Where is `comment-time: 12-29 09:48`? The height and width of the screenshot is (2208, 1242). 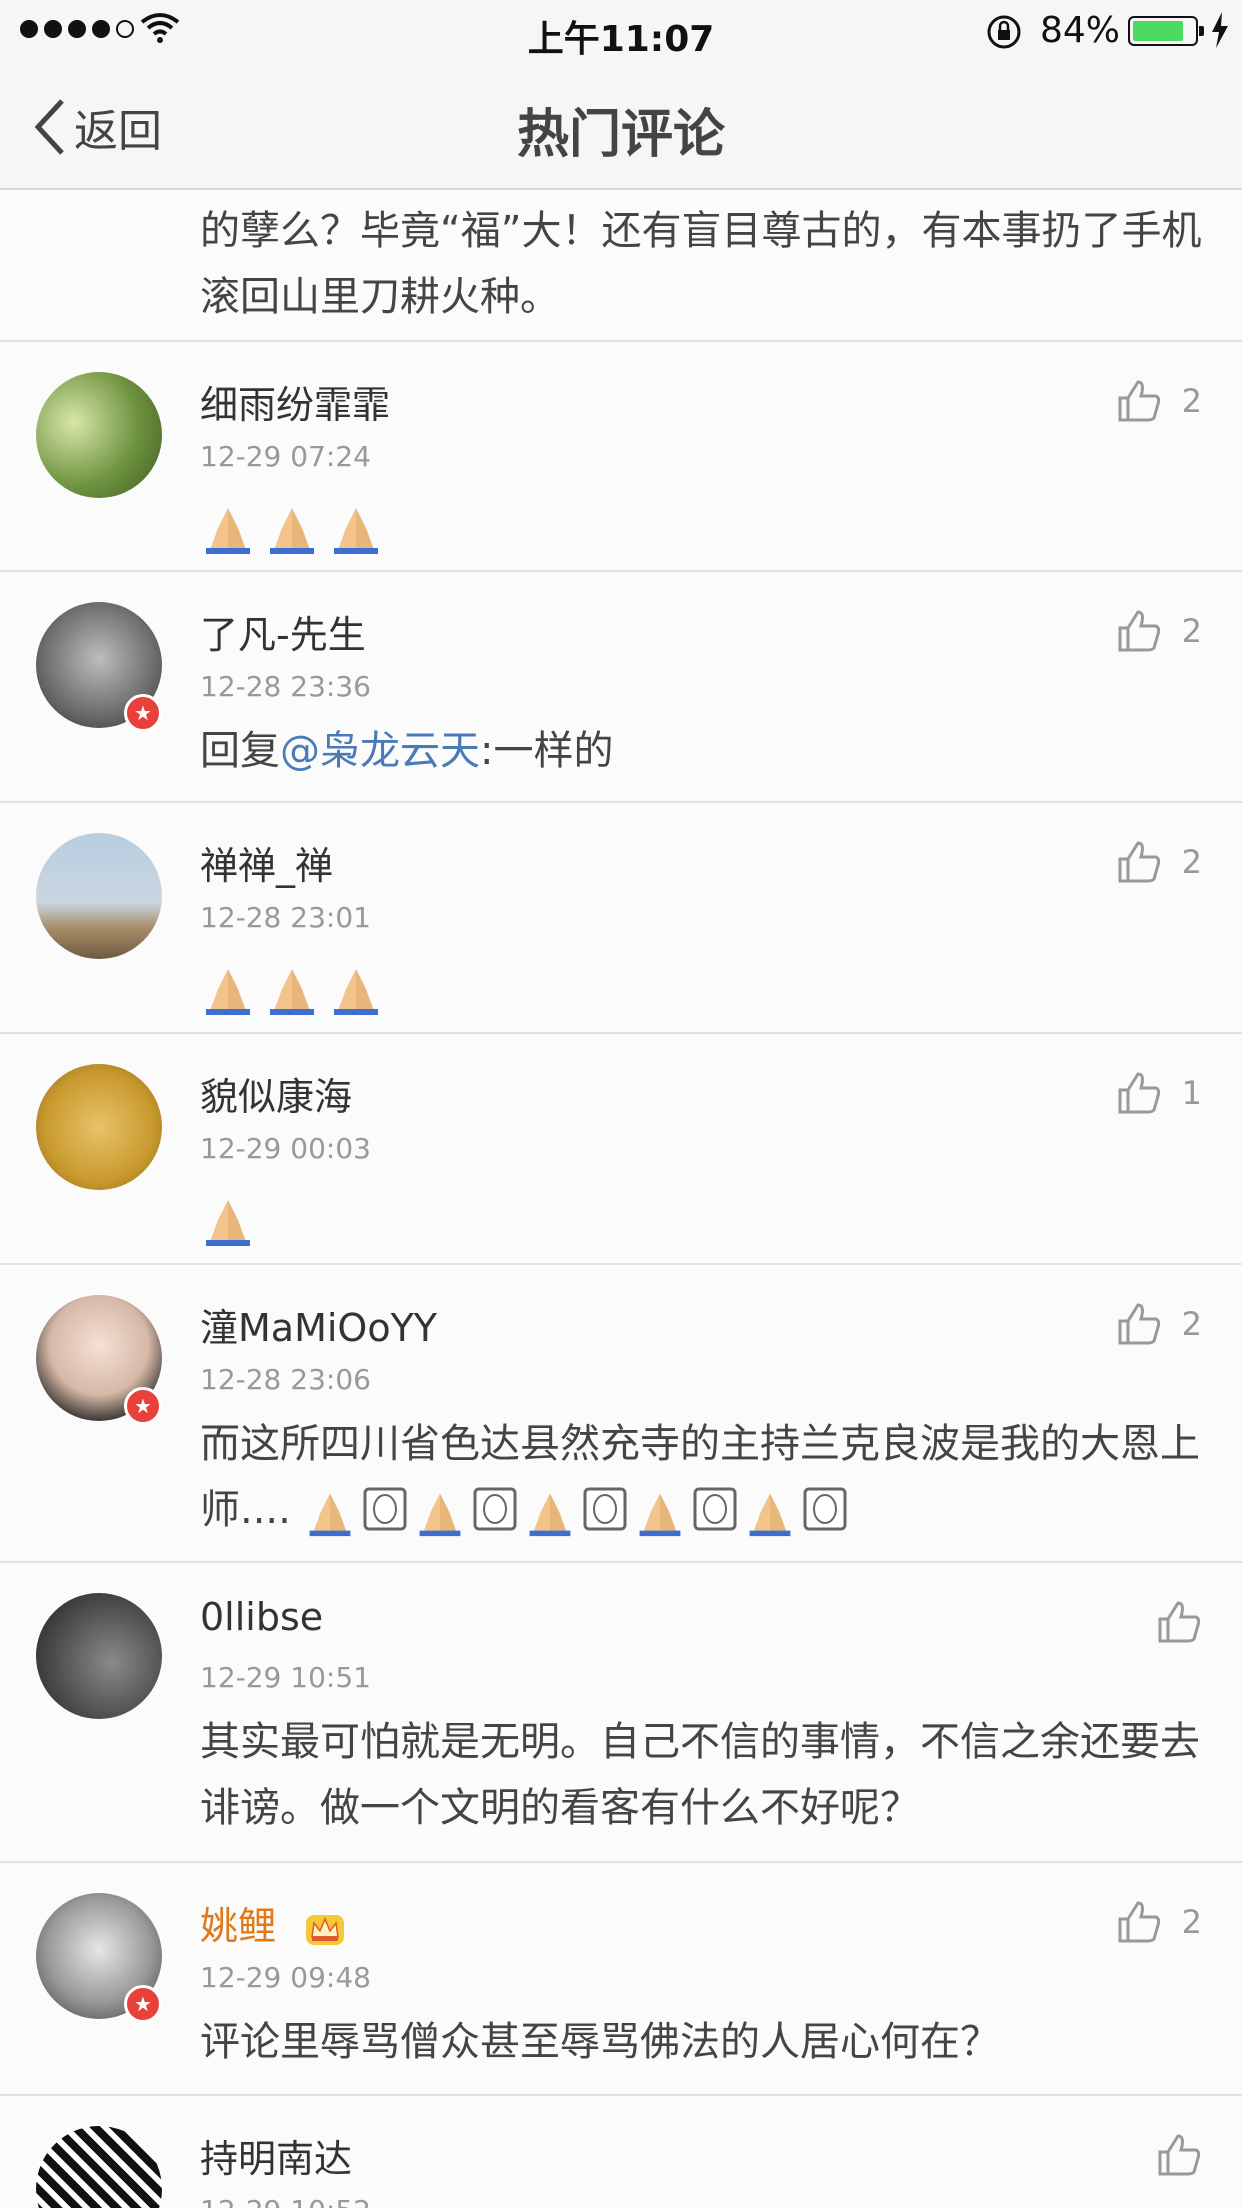 comment-time: 12-29 09:48 is located at coordinates (285, 1977).